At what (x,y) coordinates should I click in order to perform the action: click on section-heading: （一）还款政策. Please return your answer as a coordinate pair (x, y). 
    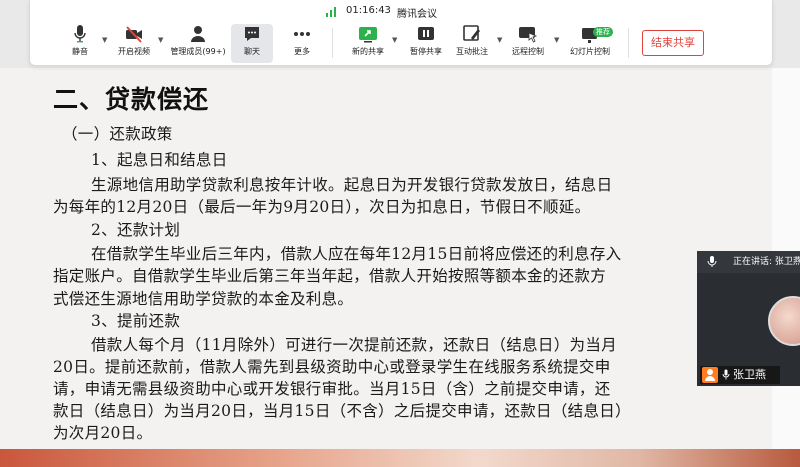
    Looking at the image, I should click on (117, 134).